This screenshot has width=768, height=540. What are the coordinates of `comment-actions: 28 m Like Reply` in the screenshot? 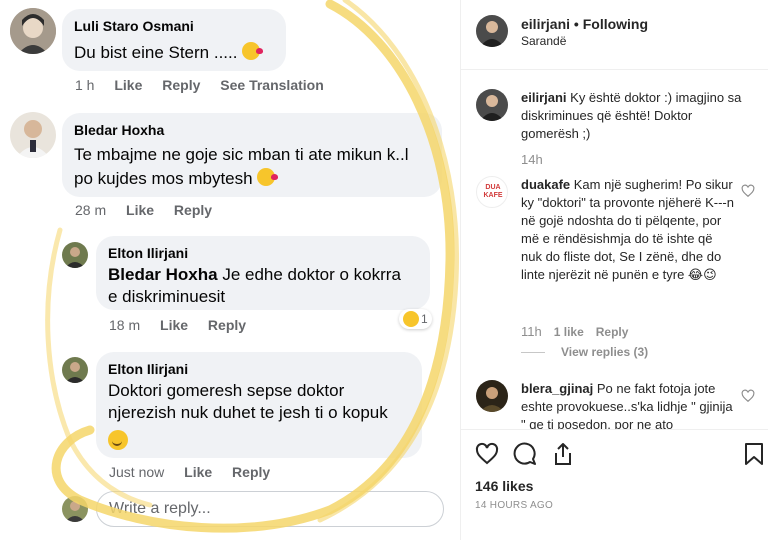 It's located at (151, 210).